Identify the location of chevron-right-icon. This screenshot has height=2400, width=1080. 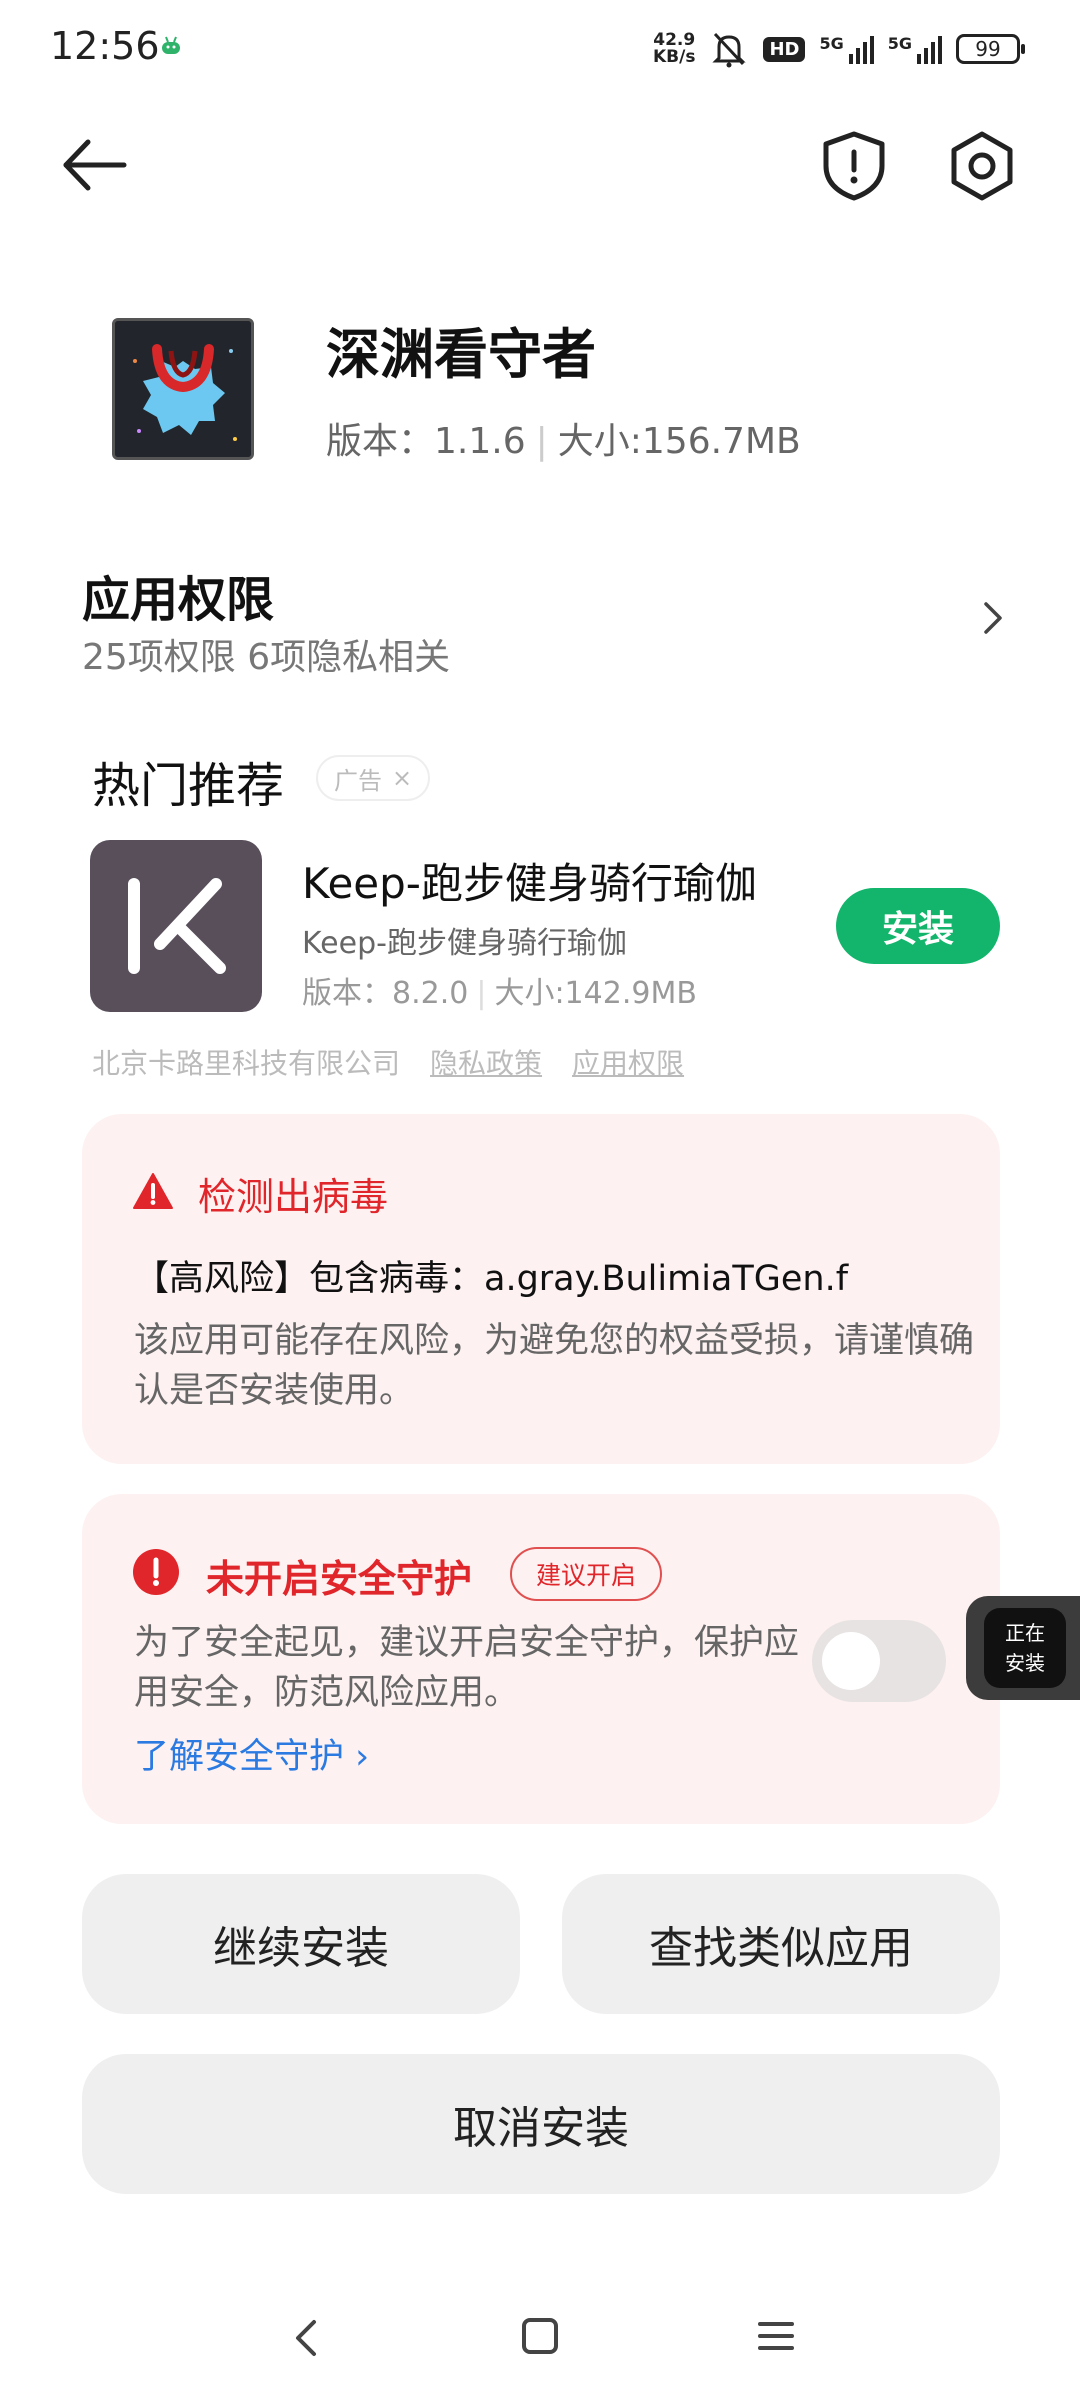
(993, 618).